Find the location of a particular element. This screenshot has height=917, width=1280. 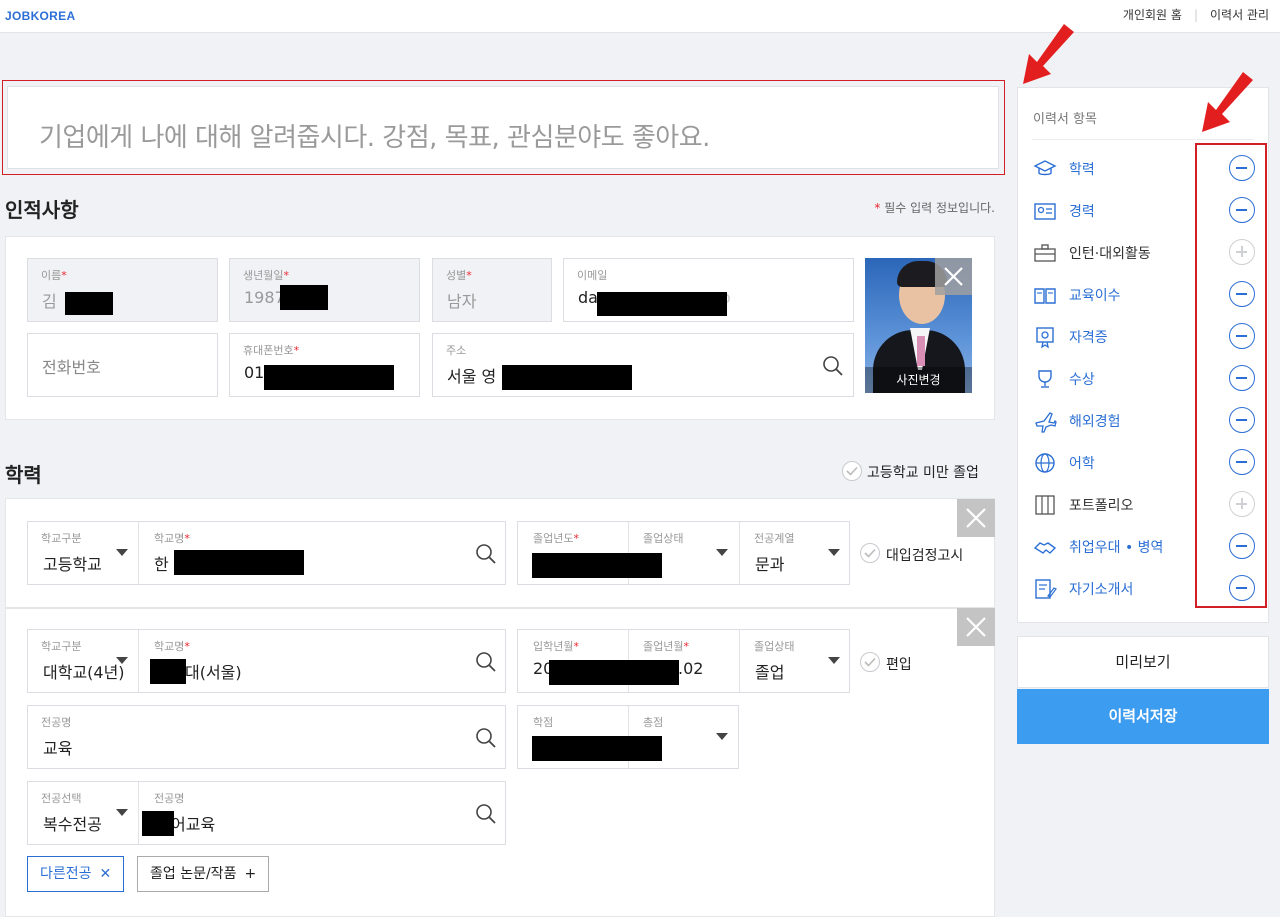

ged-label: 대입검정고시 is located at coordinates (925, 556).